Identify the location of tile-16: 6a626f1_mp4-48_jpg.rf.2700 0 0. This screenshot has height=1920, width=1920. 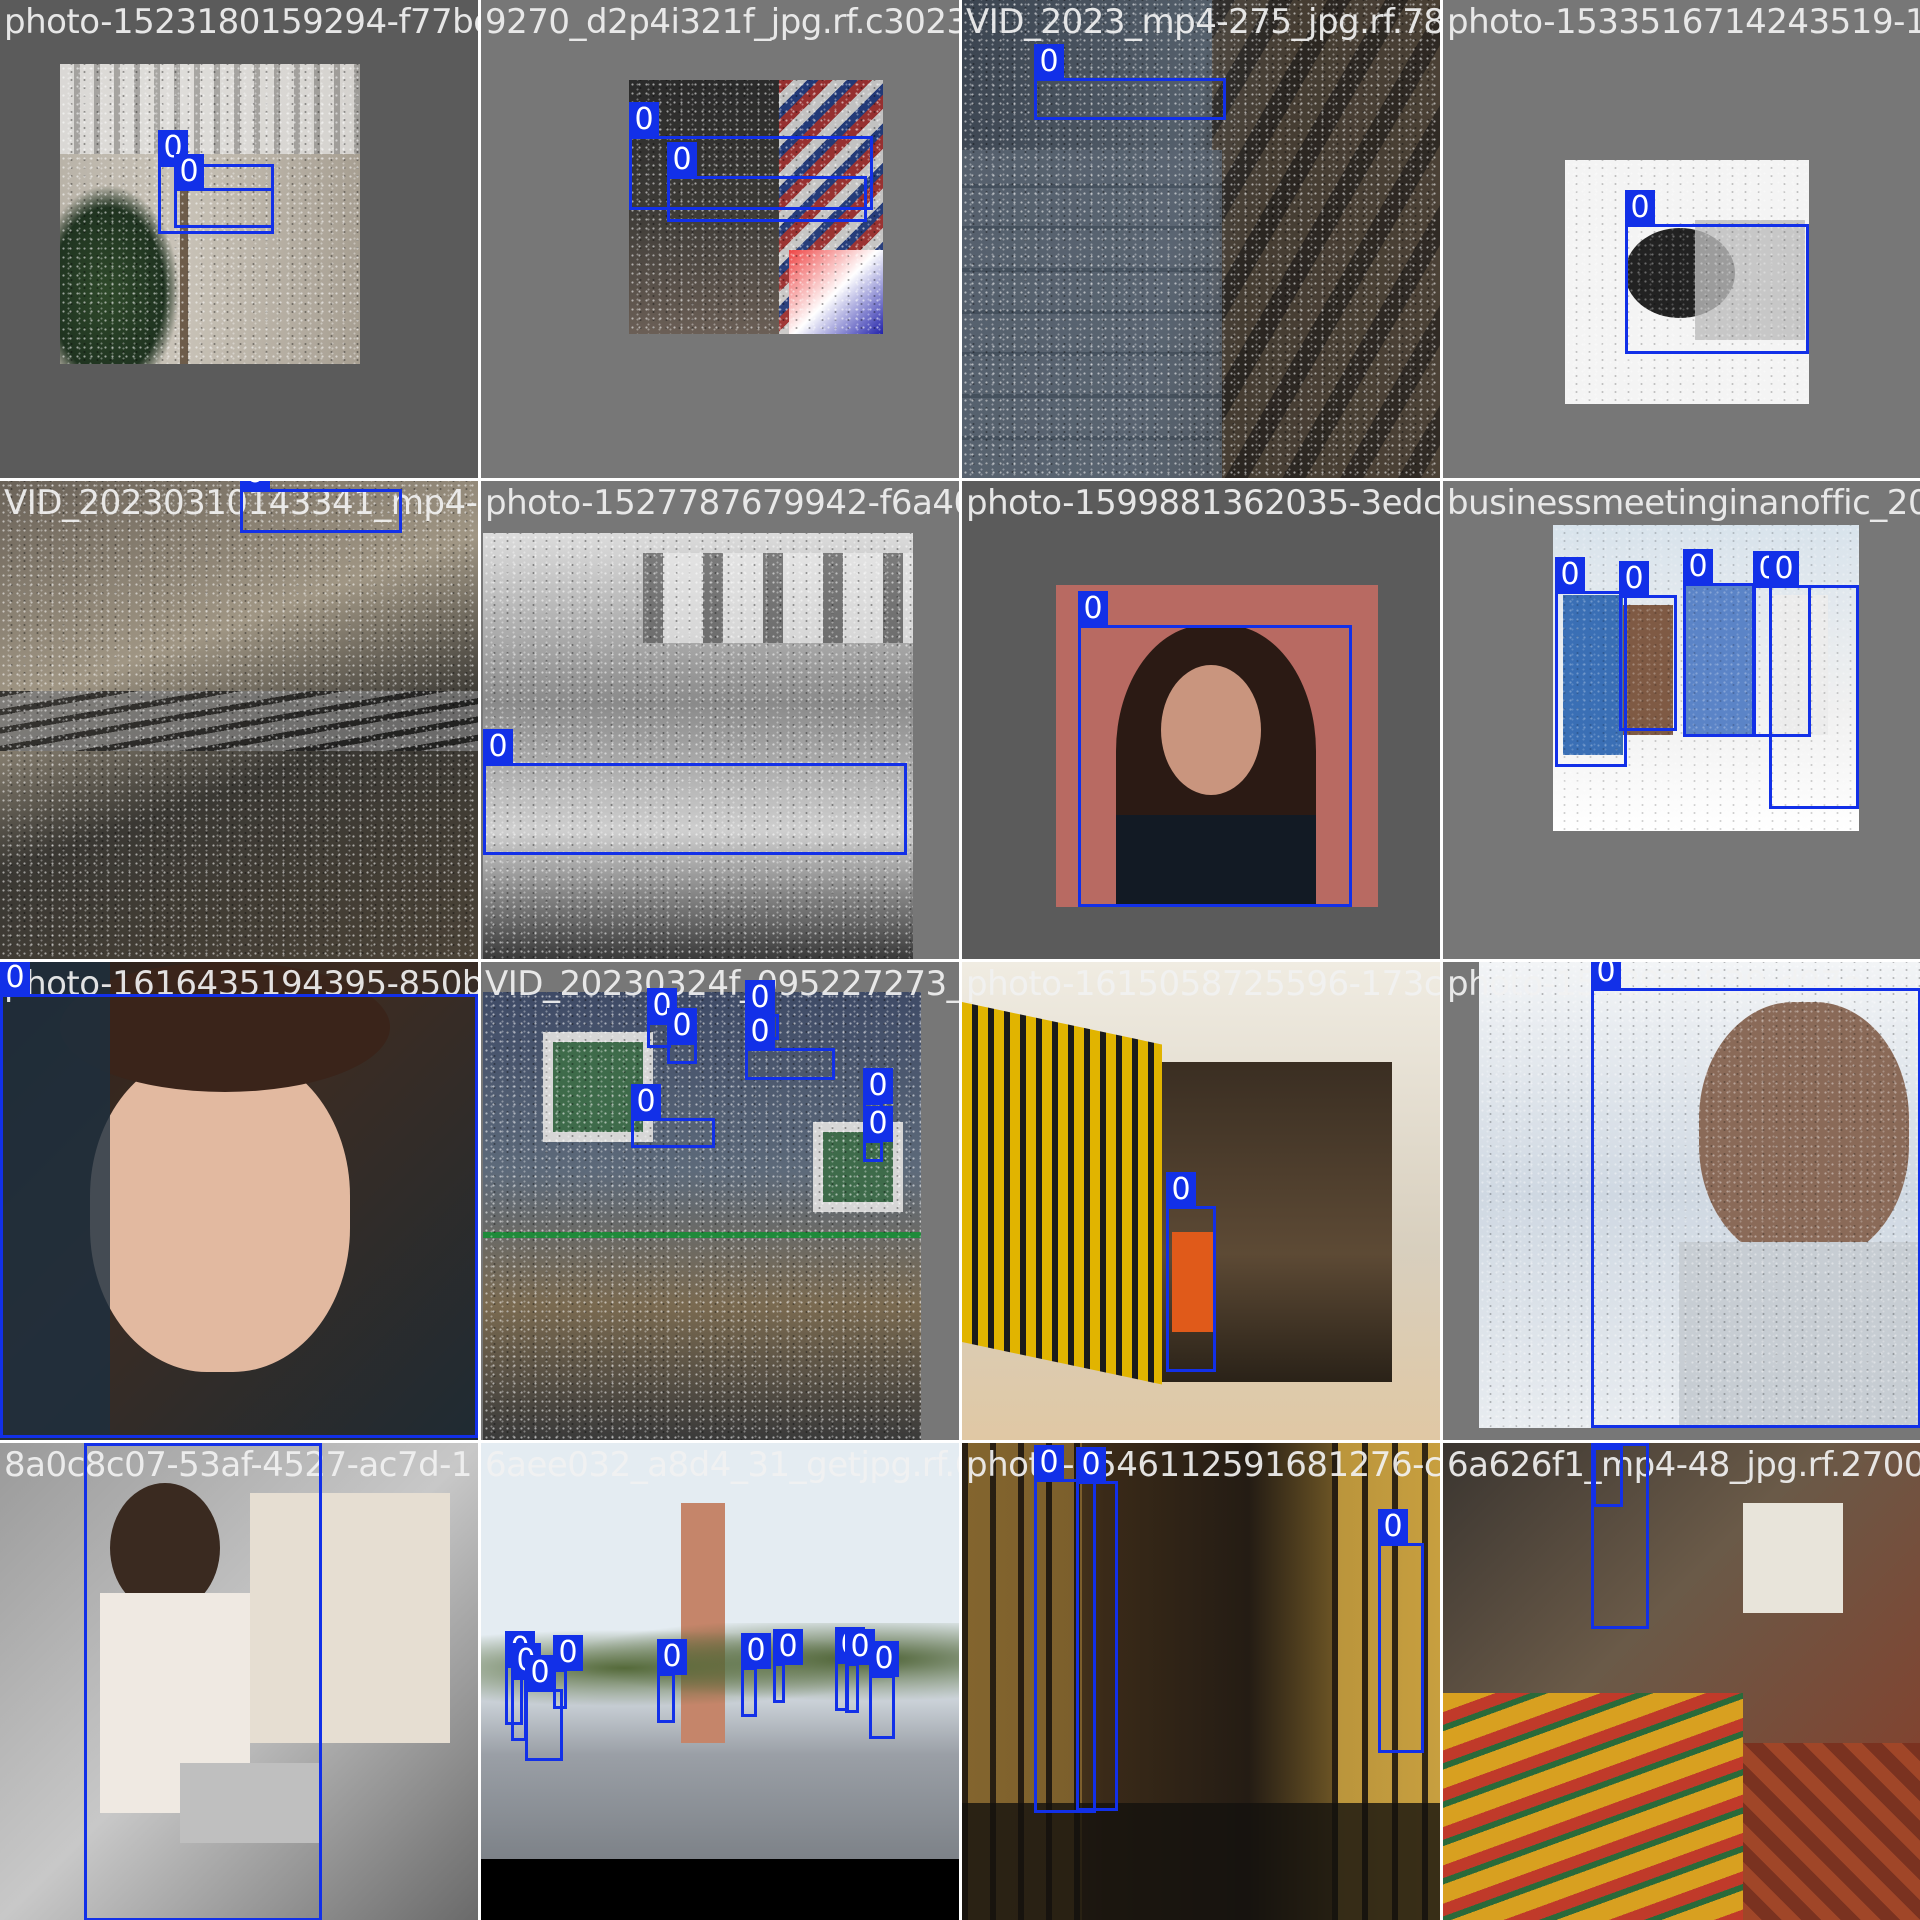
(1681, 1681).